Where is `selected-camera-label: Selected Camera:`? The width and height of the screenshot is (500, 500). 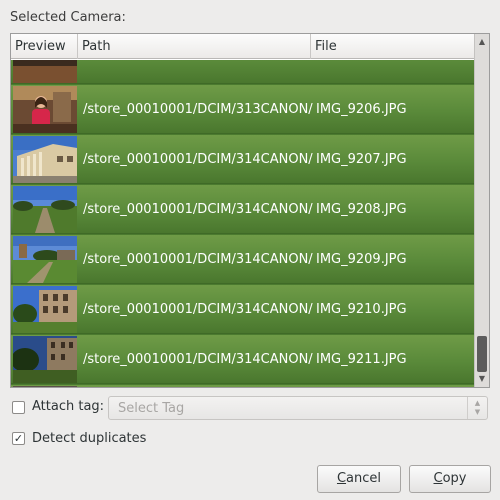
selected-camera-label: Selected Camera: is located at coordinates (68, 17).